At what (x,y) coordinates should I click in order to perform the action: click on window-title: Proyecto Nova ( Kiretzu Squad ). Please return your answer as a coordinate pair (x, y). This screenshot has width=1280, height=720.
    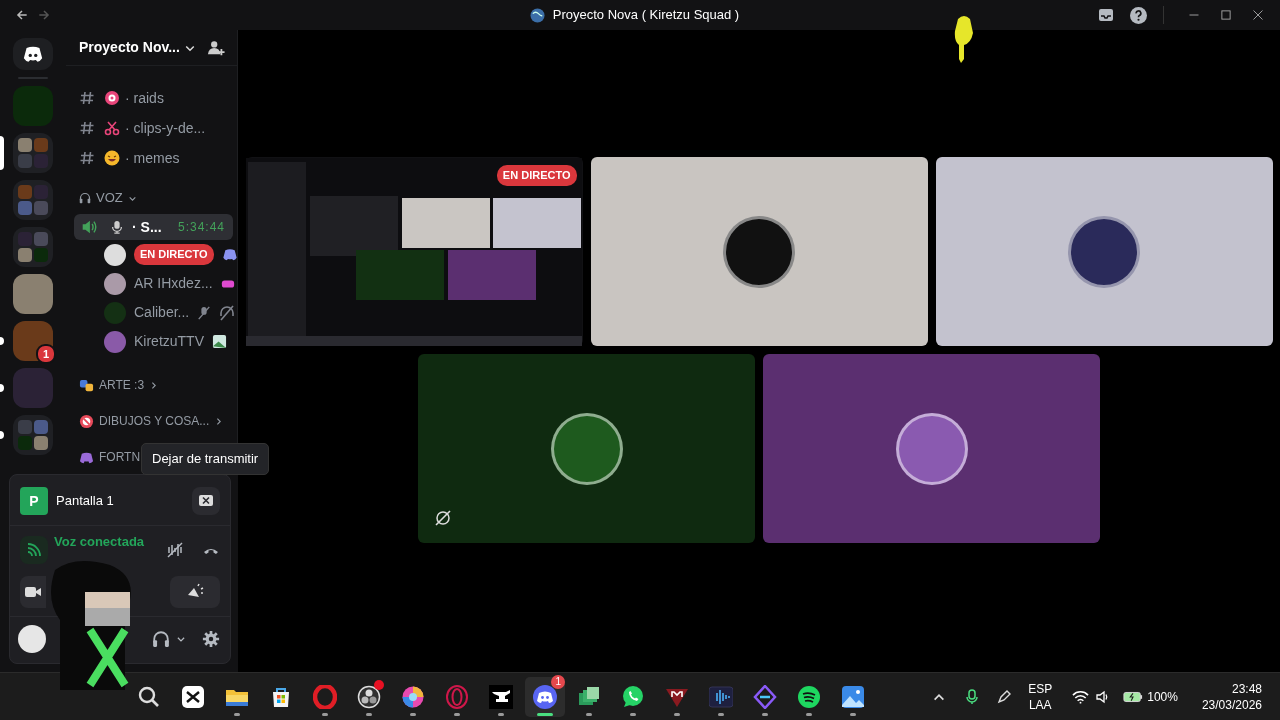
    Looking at the image, I should click on (646, 15).